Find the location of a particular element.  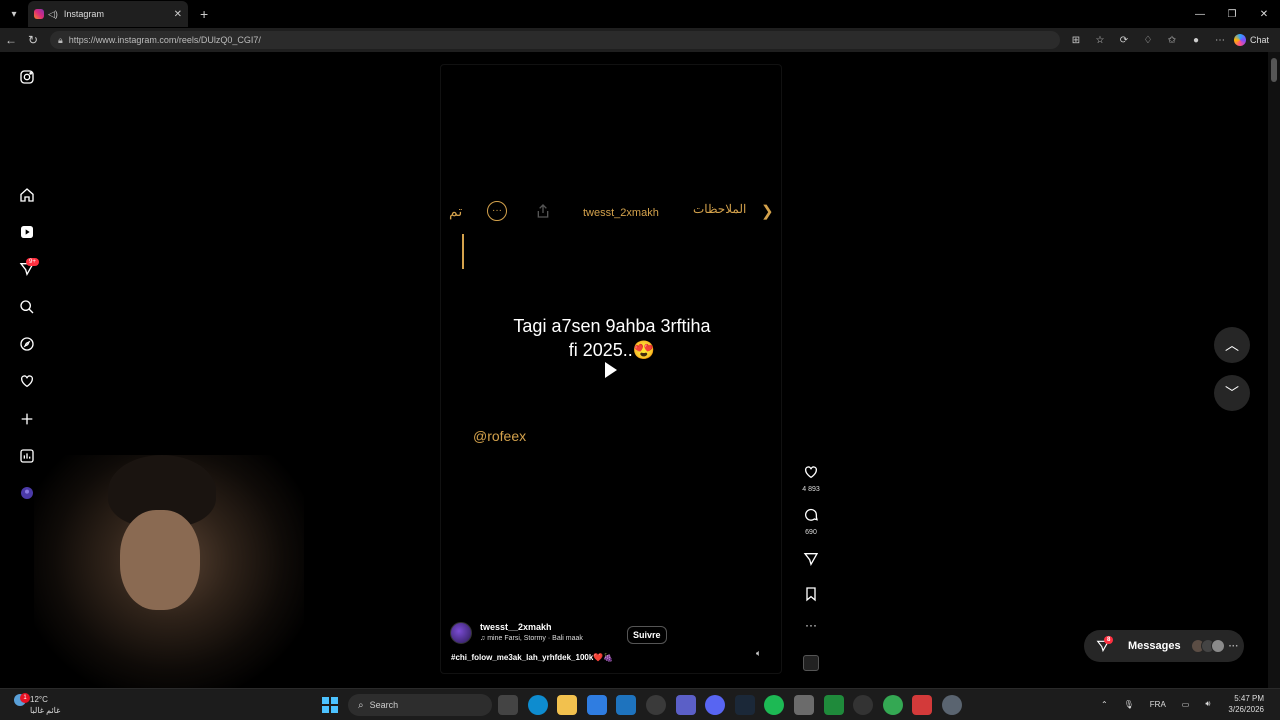

previous-reel-button: ︿ is located at coordinates (1232, 345).